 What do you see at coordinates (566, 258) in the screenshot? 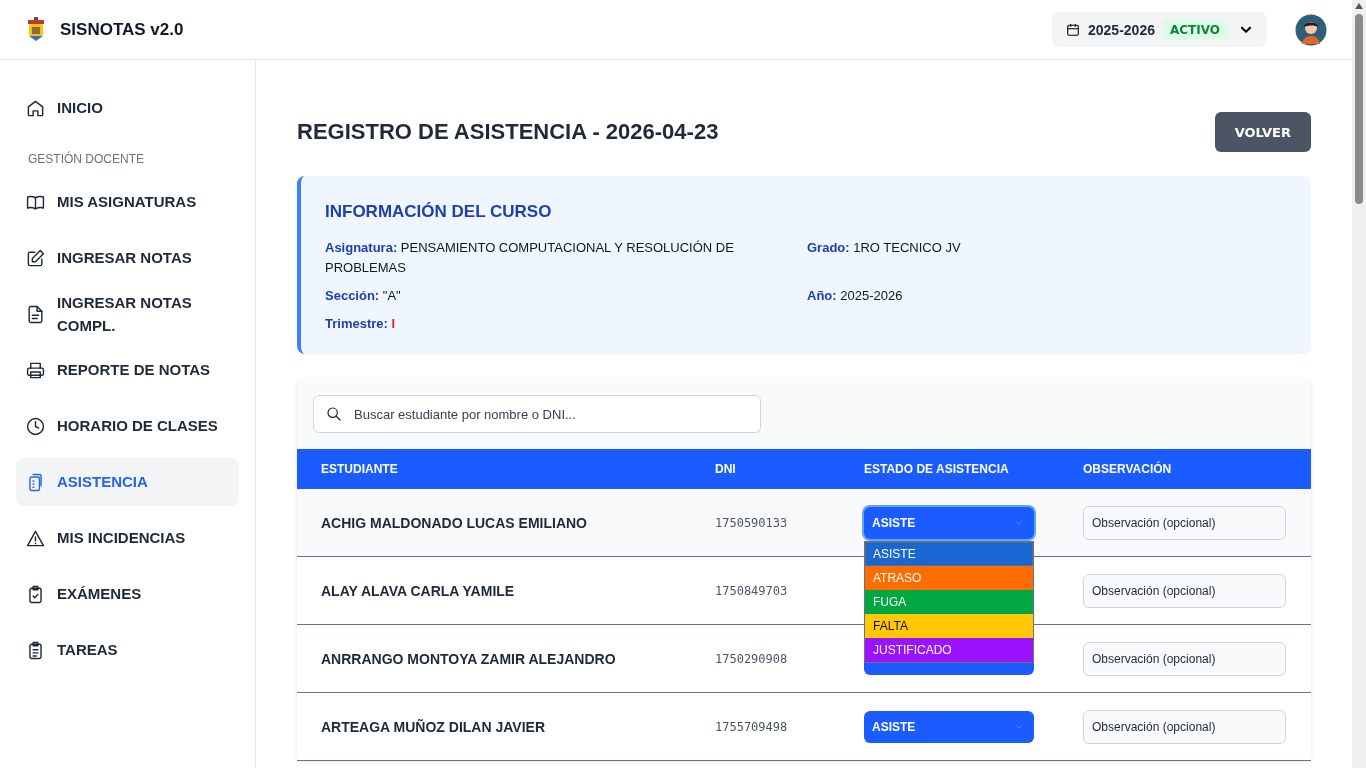
I see `info-field: Asignatura: PENSAMIENTO COMPUTACIONAL Y RESOLUCIÓN DE PROBLEMAS` at bounding box center [566, 258].